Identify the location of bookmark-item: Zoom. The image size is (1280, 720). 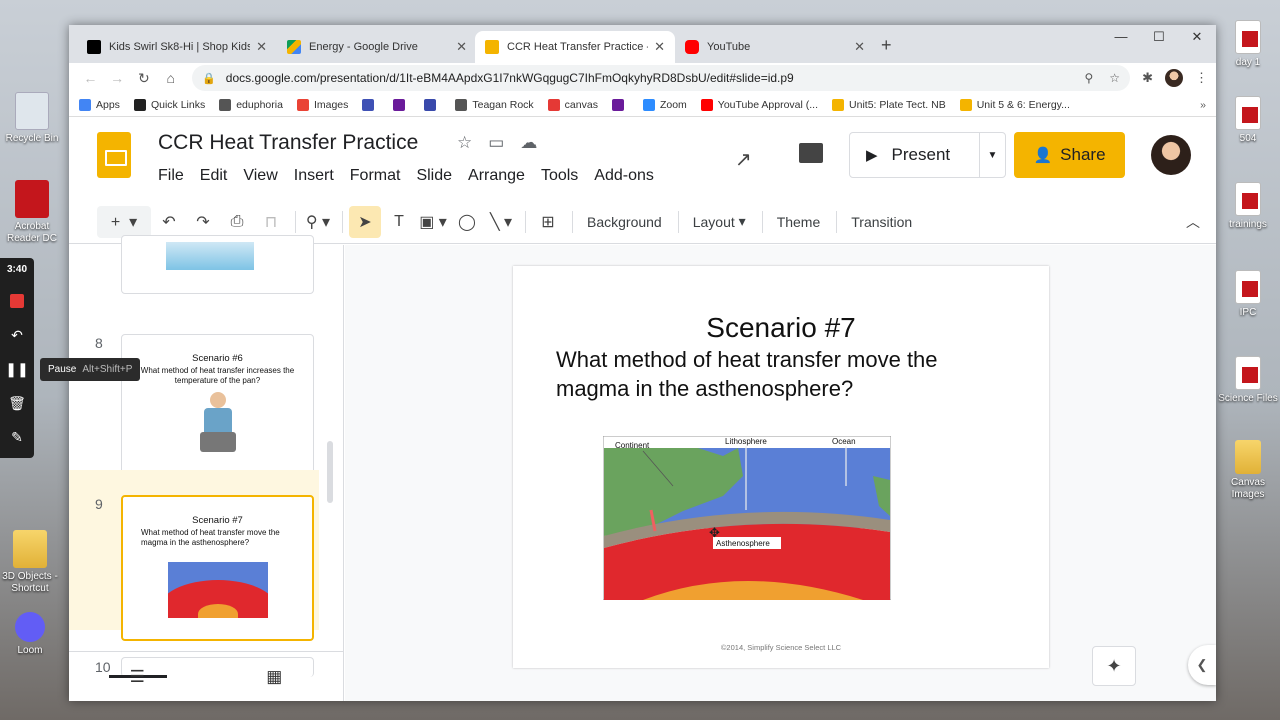
(664, 104).